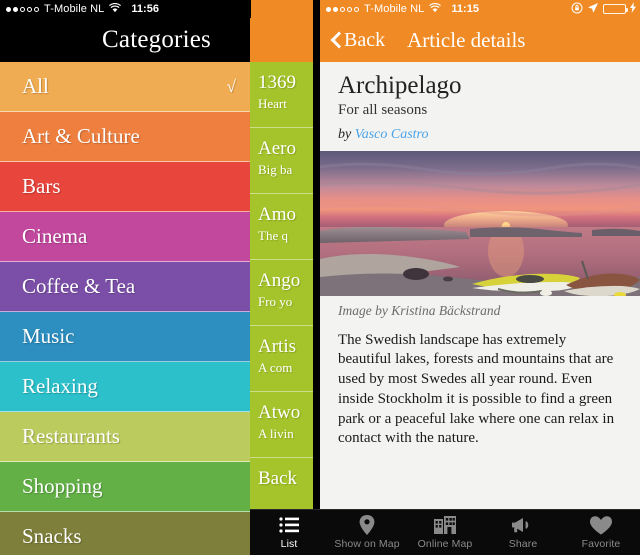 Image resolution: width=640 pixels, height=555 pixels. What do you see at coordinates (277, 82) in the screenshot?
I see `list-item-title: 1369` at bounding box center [277, 82].